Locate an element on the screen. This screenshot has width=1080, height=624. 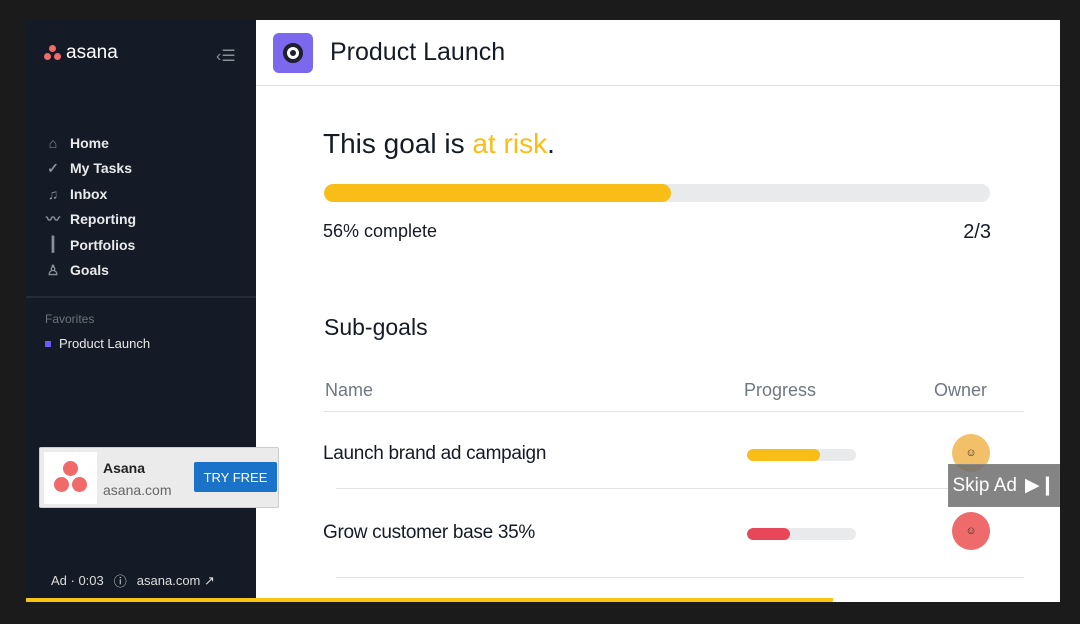
goal-progress-bar is located at coordinates (657, 193).